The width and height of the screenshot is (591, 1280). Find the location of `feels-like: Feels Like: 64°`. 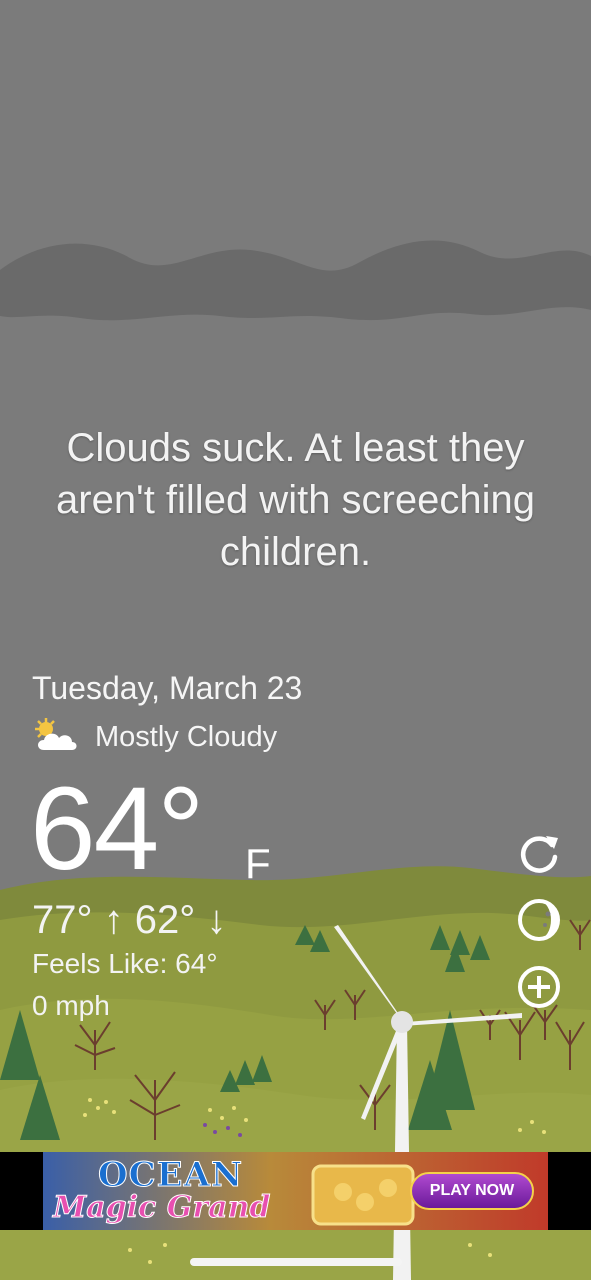

feels-like: Feels Like: 64° is located at coordinates (125, 963).